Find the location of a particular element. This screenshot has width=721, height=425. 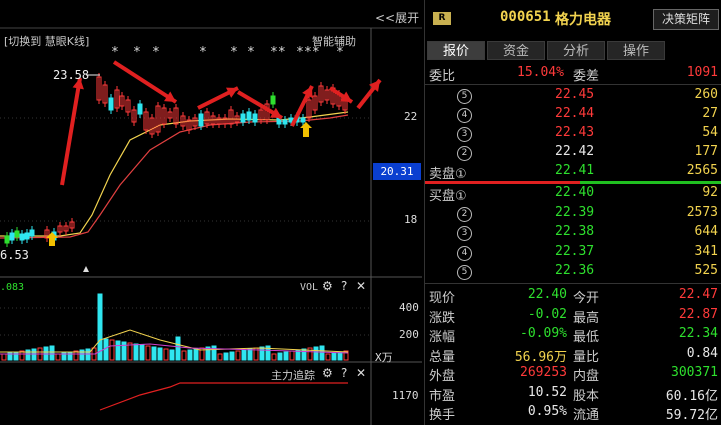

bid-volume: 2573 is located at coordinates (702, 212).